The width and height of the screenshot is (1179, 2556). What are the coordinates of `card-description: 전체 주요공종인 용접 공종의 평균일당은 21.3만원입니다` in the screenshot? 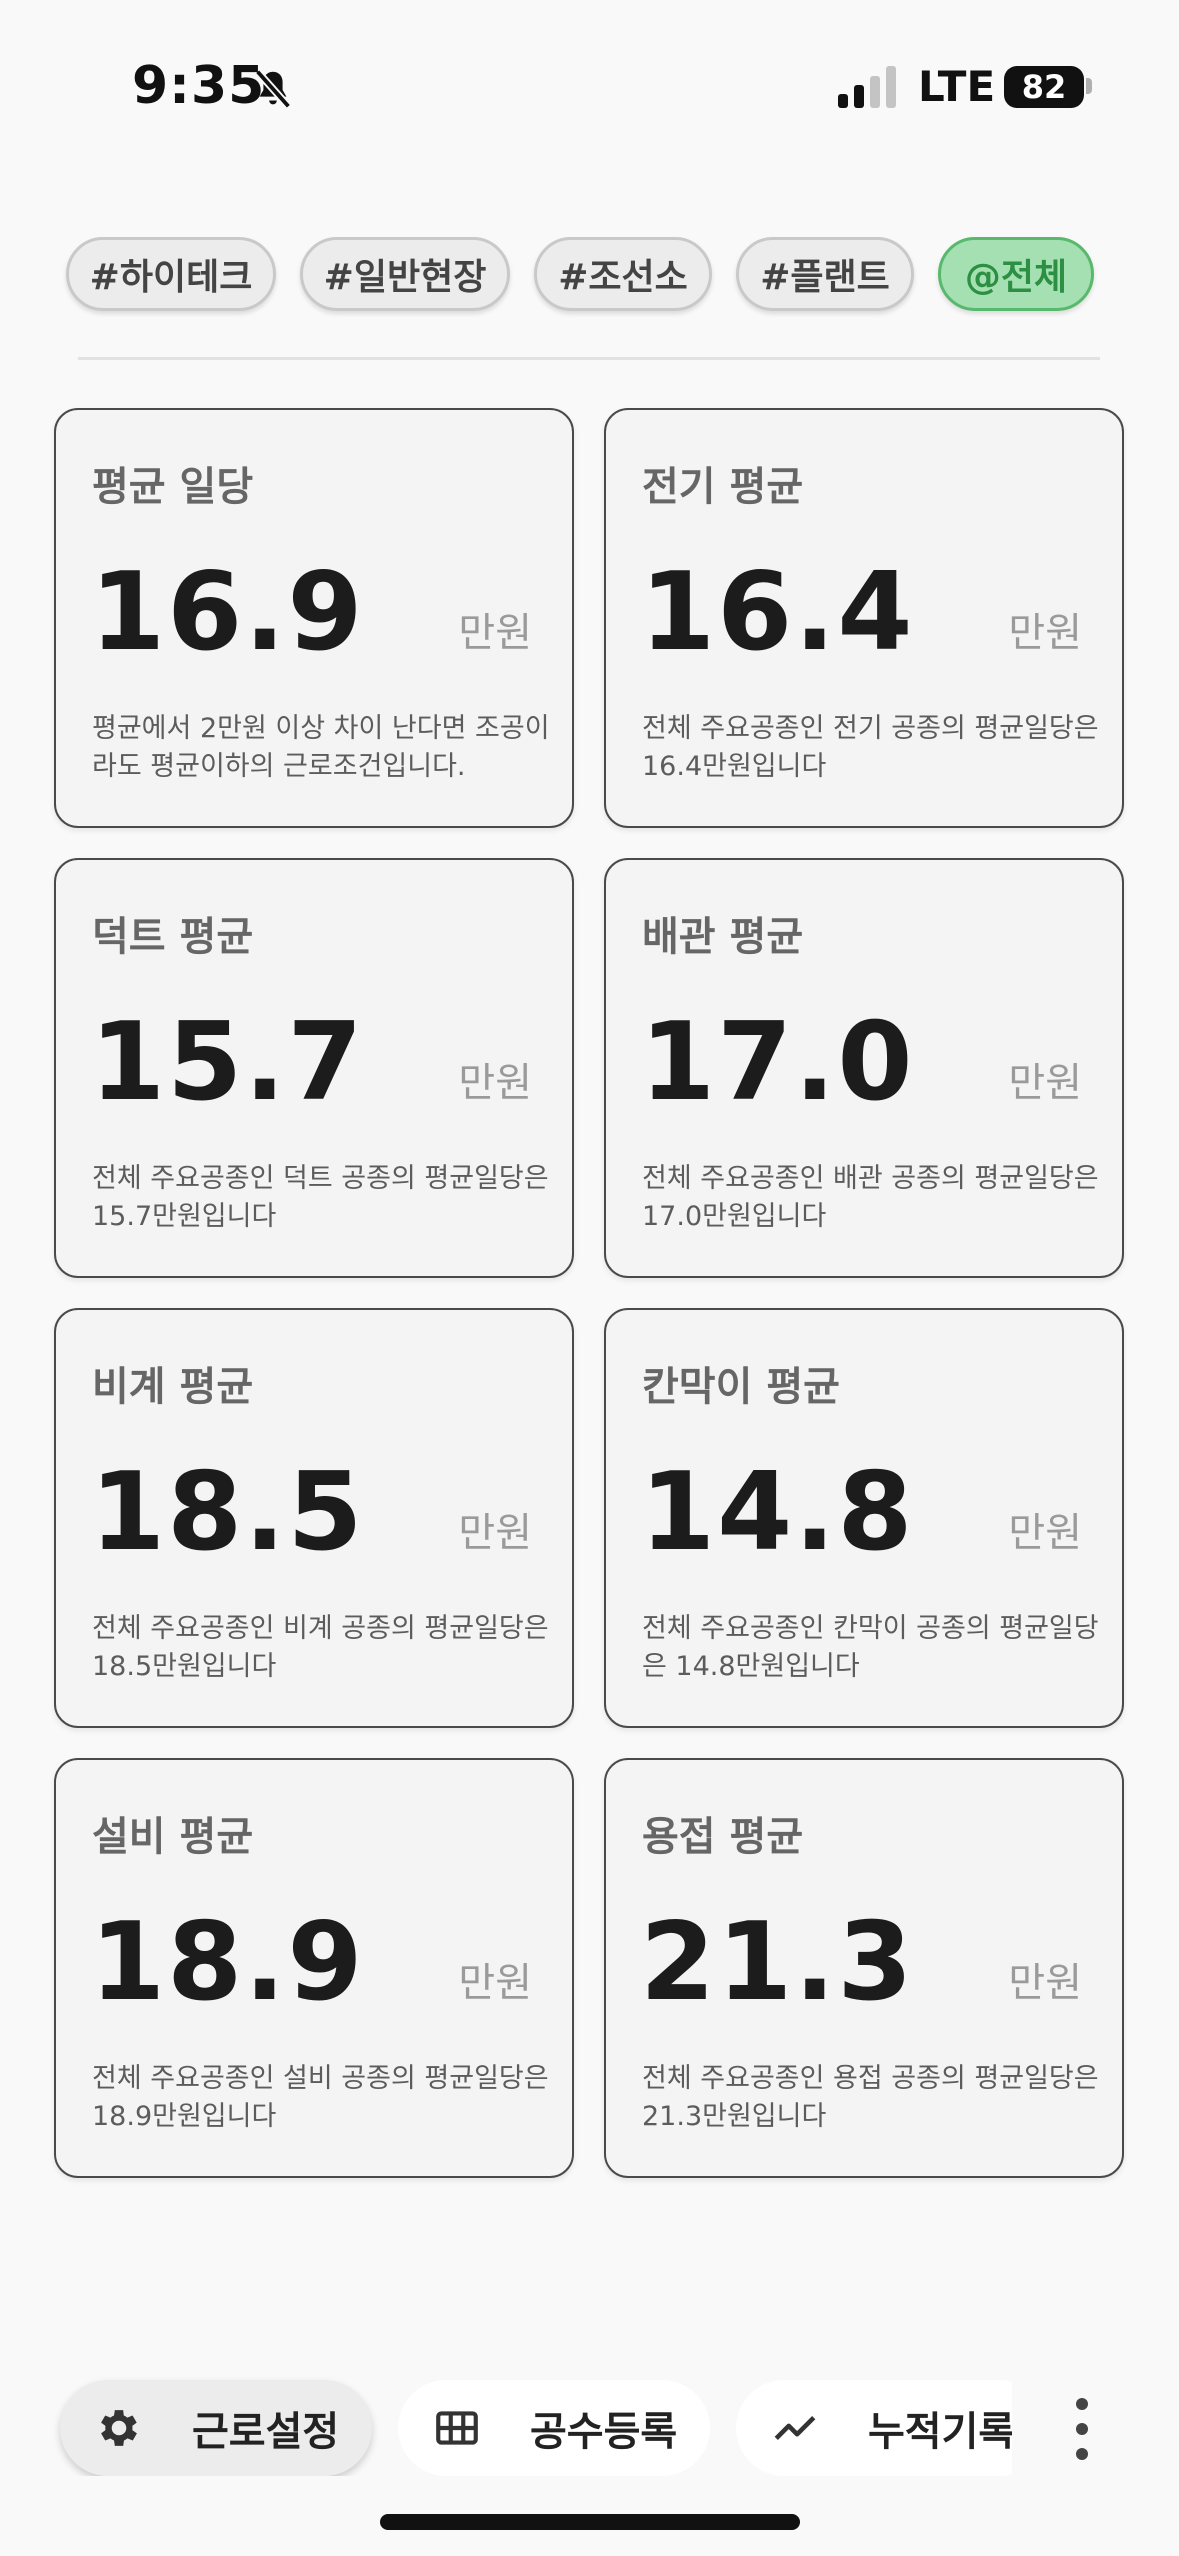 It's located at (870, 2097).